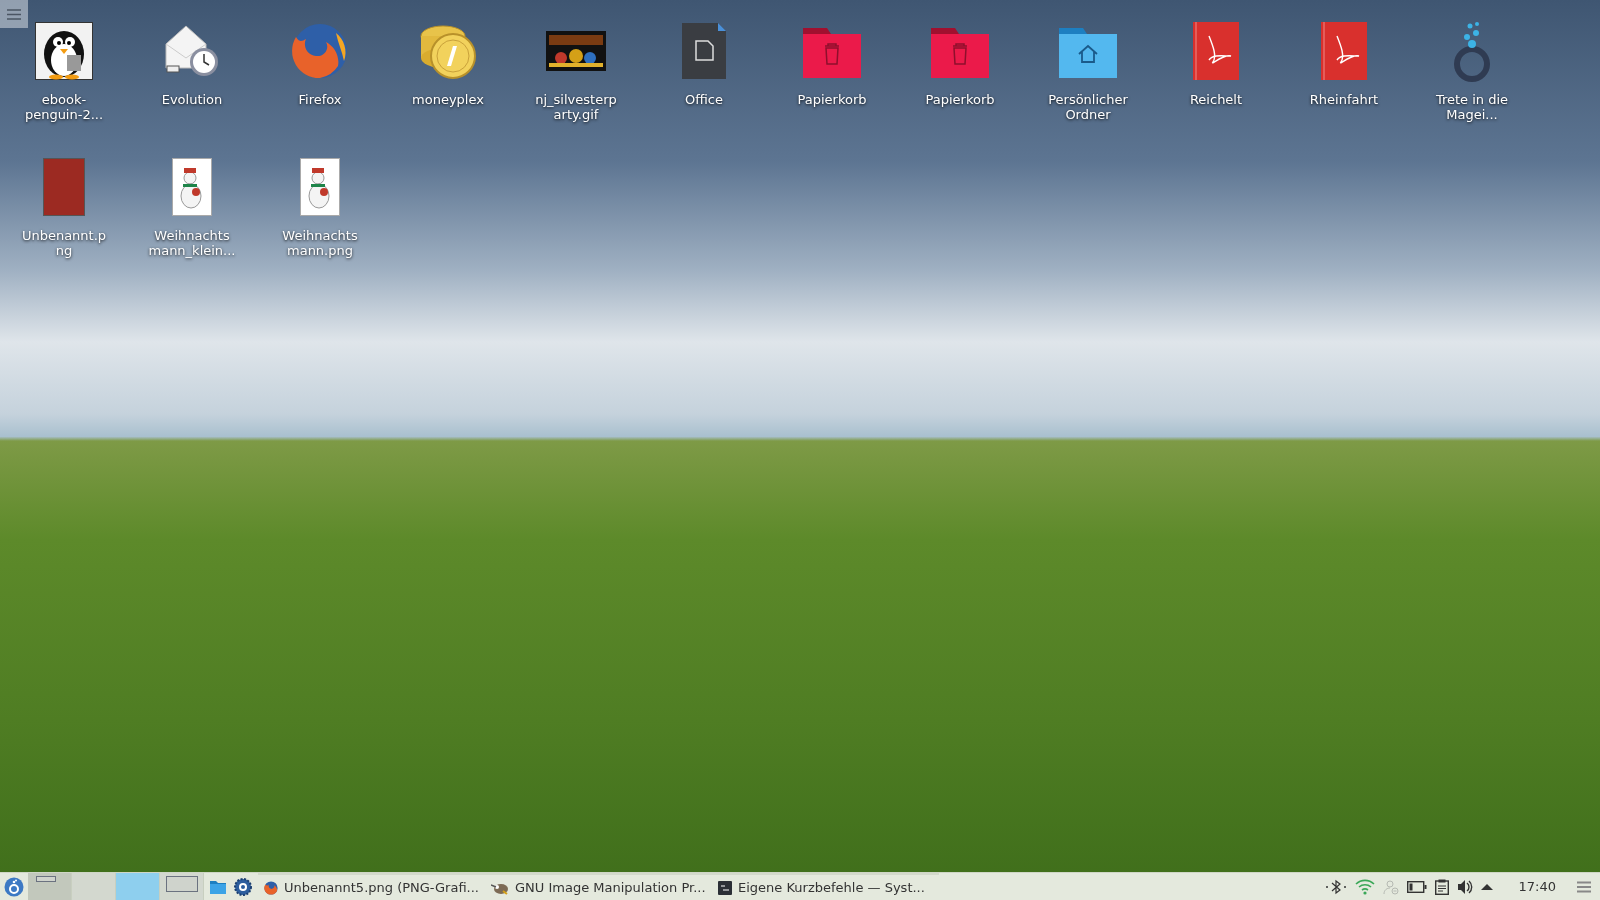  I want to click on menu-button, so click(14, 14).